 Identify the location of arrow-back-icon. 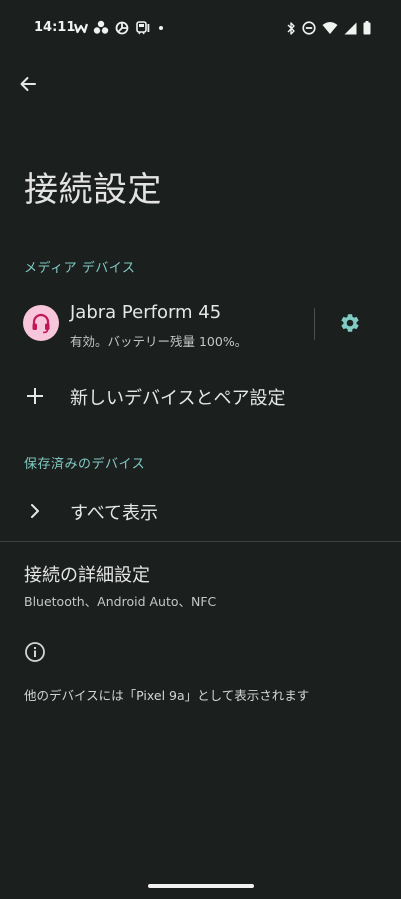
(28, 84).